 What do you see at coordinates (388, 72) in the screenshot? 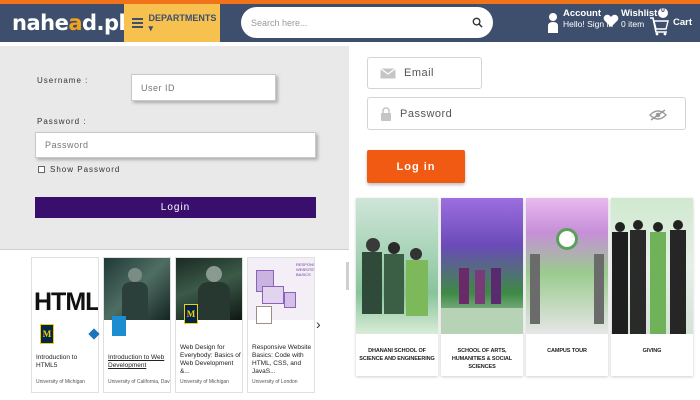
I see `envelope-icon` at bounding box center [388, 72].